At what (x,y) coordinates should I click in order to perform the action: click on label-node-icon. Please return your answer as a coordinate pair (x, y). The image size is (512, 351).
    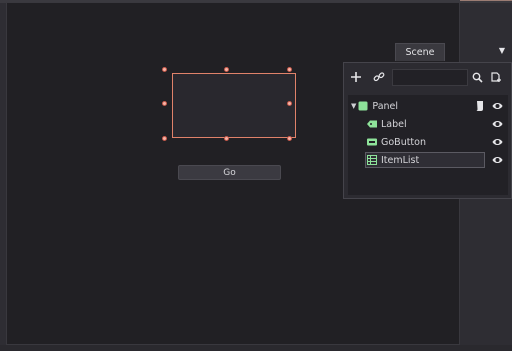
    Looking at the image, I should click on (372, 124).